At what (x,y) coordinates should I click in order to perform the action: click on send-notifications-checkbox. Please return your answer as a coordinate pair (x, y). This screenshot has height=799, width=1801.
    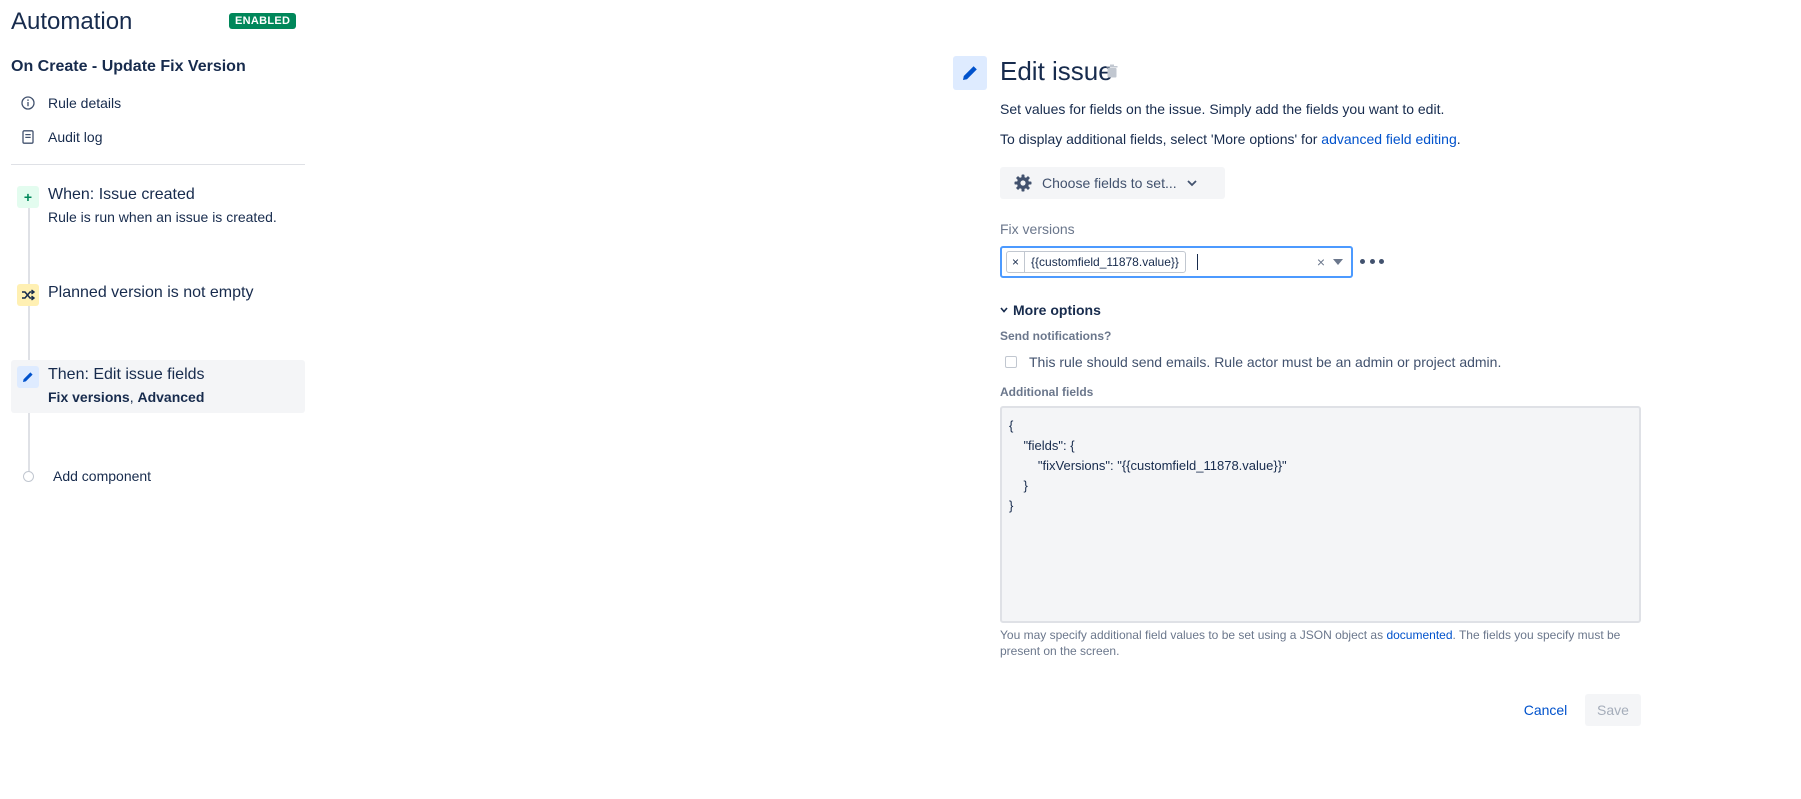
    Looking at the image, I should click on (1011, 362).